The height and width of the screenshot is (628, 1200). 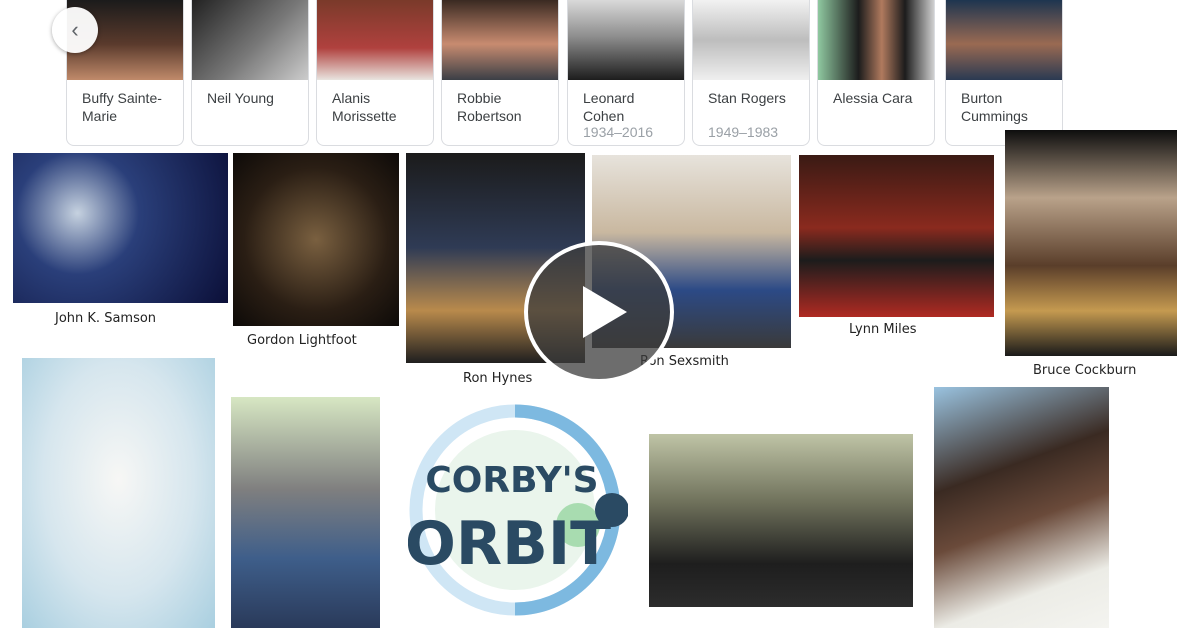 I want to click on photo-lynn-miles, so click(x=896, y=236).